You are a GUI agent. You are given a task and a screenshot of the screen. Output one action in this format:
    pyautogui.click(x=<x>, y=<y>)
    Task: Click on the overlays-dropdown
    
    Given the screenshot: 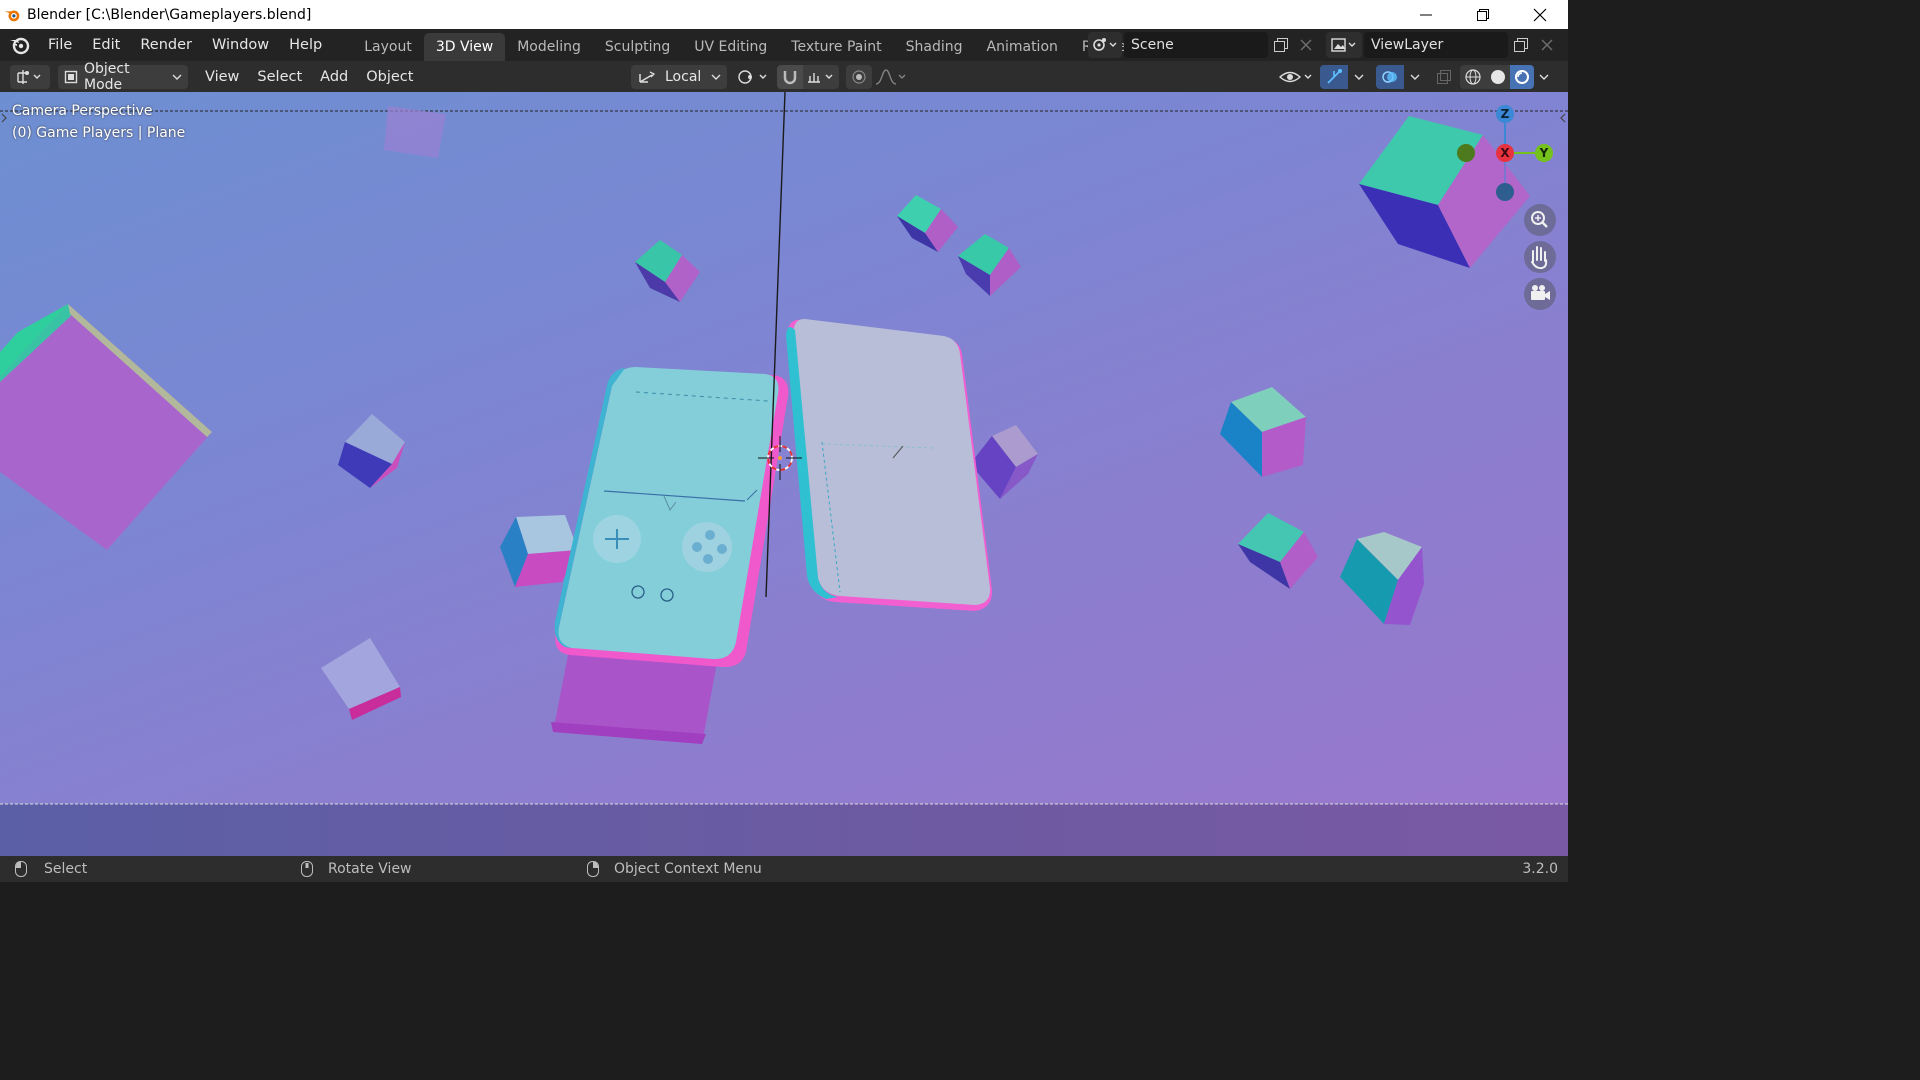 What is the action you would take?
    pyautogui.click(x=1415, y=77)
    